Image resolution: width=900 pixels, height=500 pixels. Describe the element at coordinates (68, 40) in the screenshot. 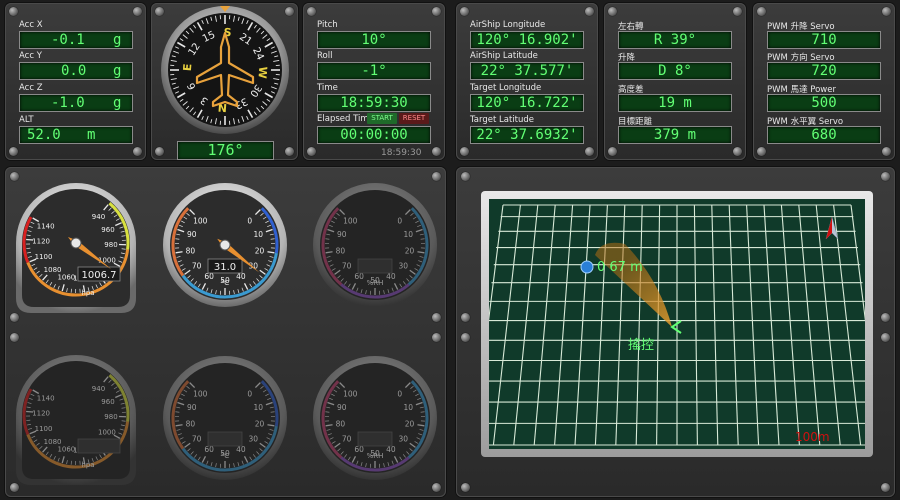

I see `acc-x-number: -0.1` at that location.